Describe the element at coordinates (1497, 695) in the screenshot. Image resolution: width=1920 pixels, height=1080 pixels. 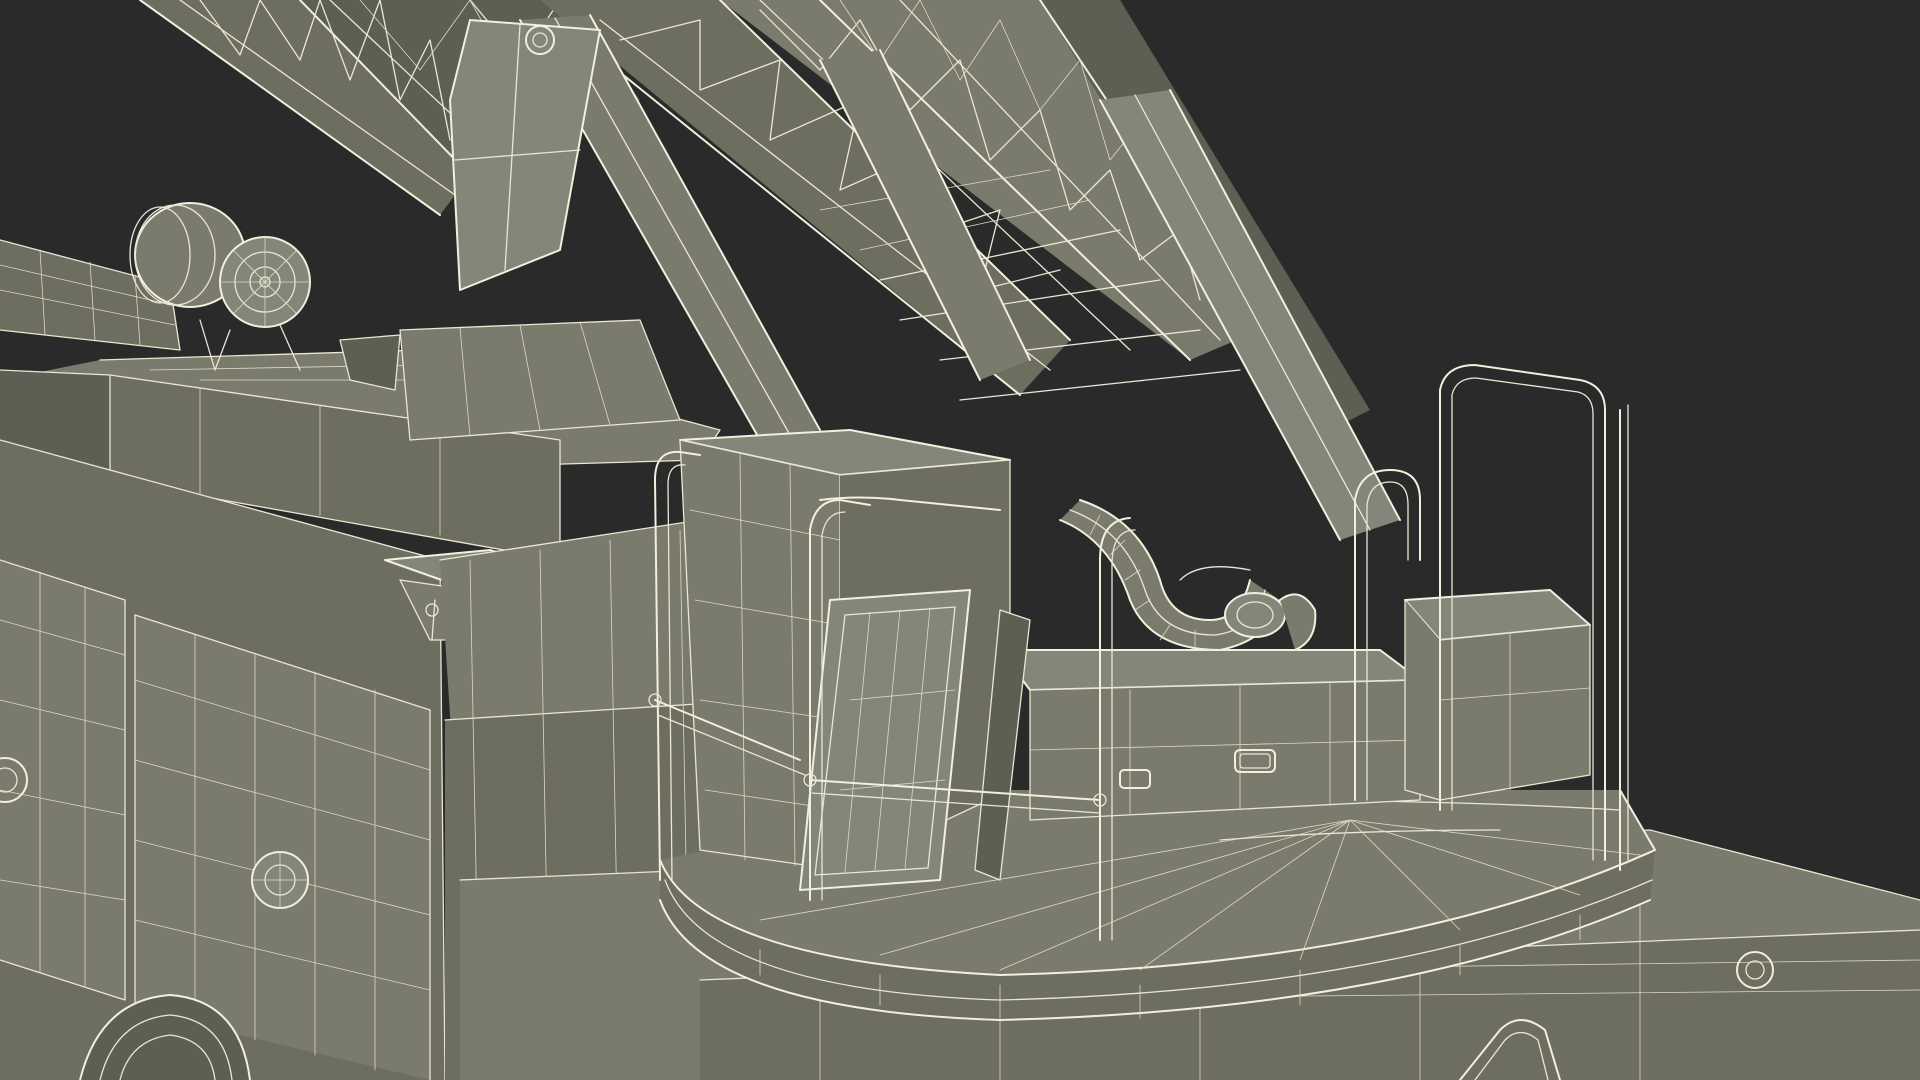
I see `control-box` at that location.